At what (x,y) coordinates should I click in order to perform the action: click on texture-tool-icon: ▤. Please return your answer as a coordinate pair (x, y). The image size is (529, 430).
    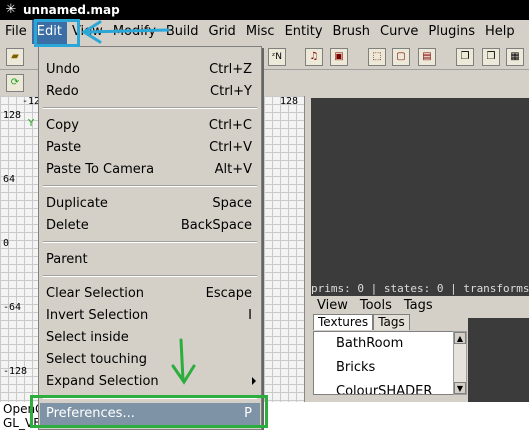
    Looking at the image, I should click on (427, 57).